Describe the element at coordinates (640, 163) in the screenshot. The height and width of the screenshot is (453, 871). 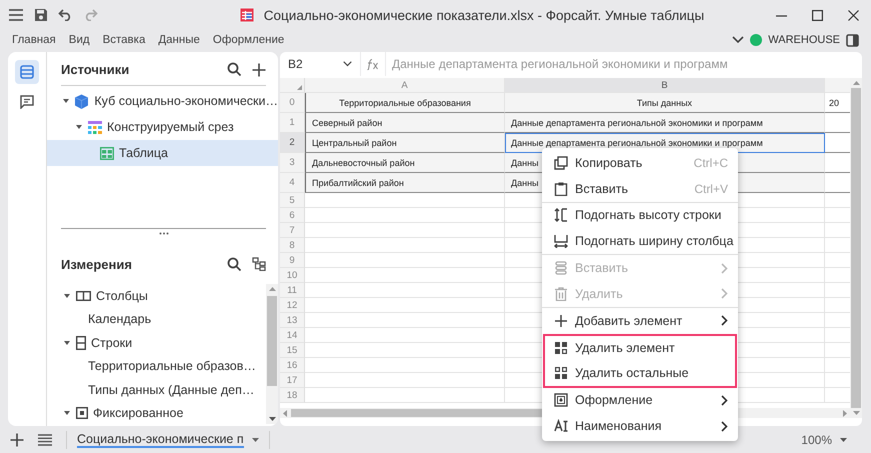
I see `menu-item: Копировать Ctrl+C` at that location.